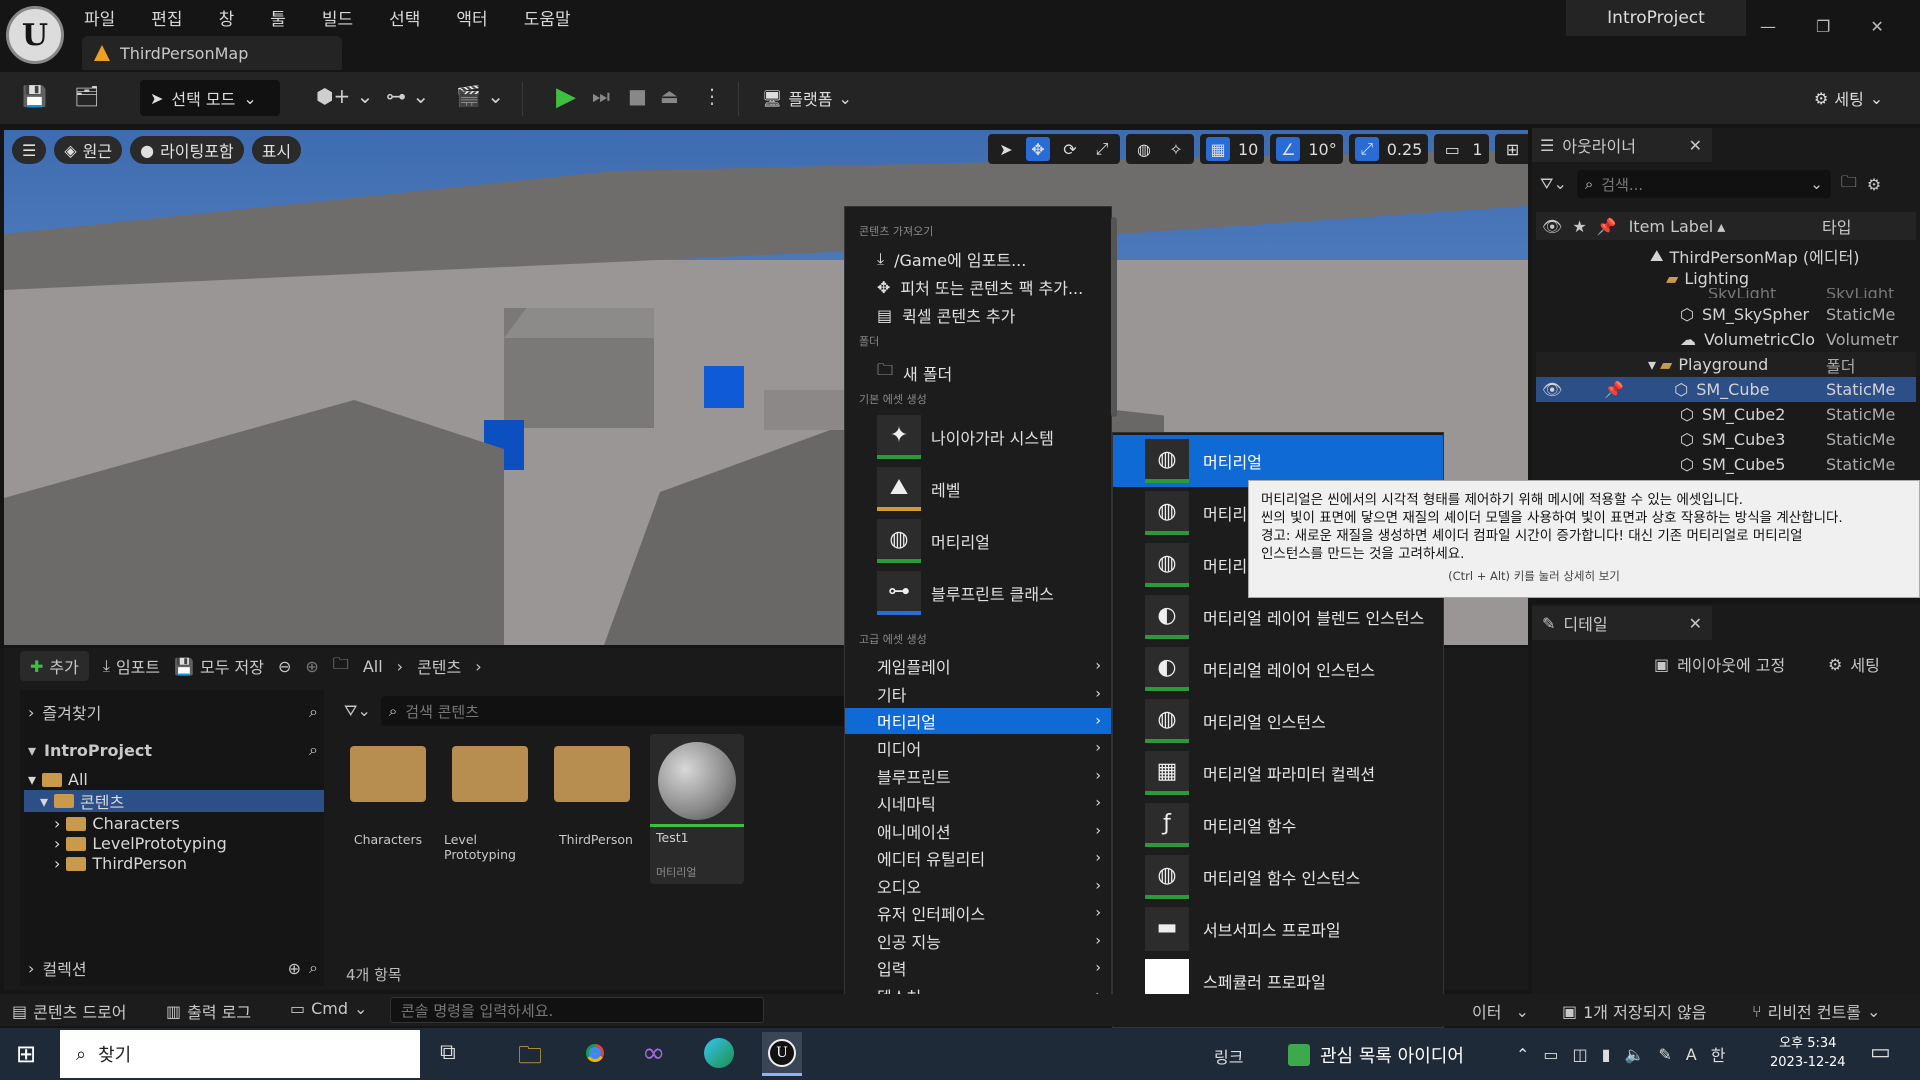 The width and height of the screenshot is (1920, 1080). What do you see at coordinates (26, 1054) in the screenshot?
I see `windows-start-icon: ⊞` at bounding box center [26, 1054].